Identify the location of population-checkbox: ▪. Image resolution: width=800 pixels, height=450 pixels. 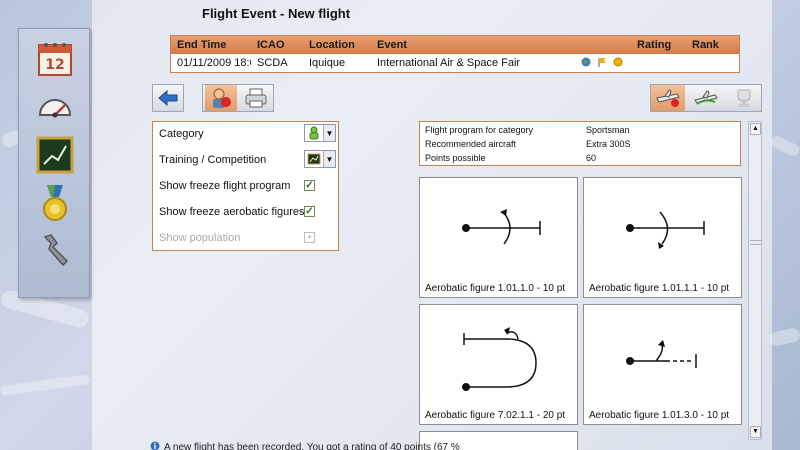
(309, 237).